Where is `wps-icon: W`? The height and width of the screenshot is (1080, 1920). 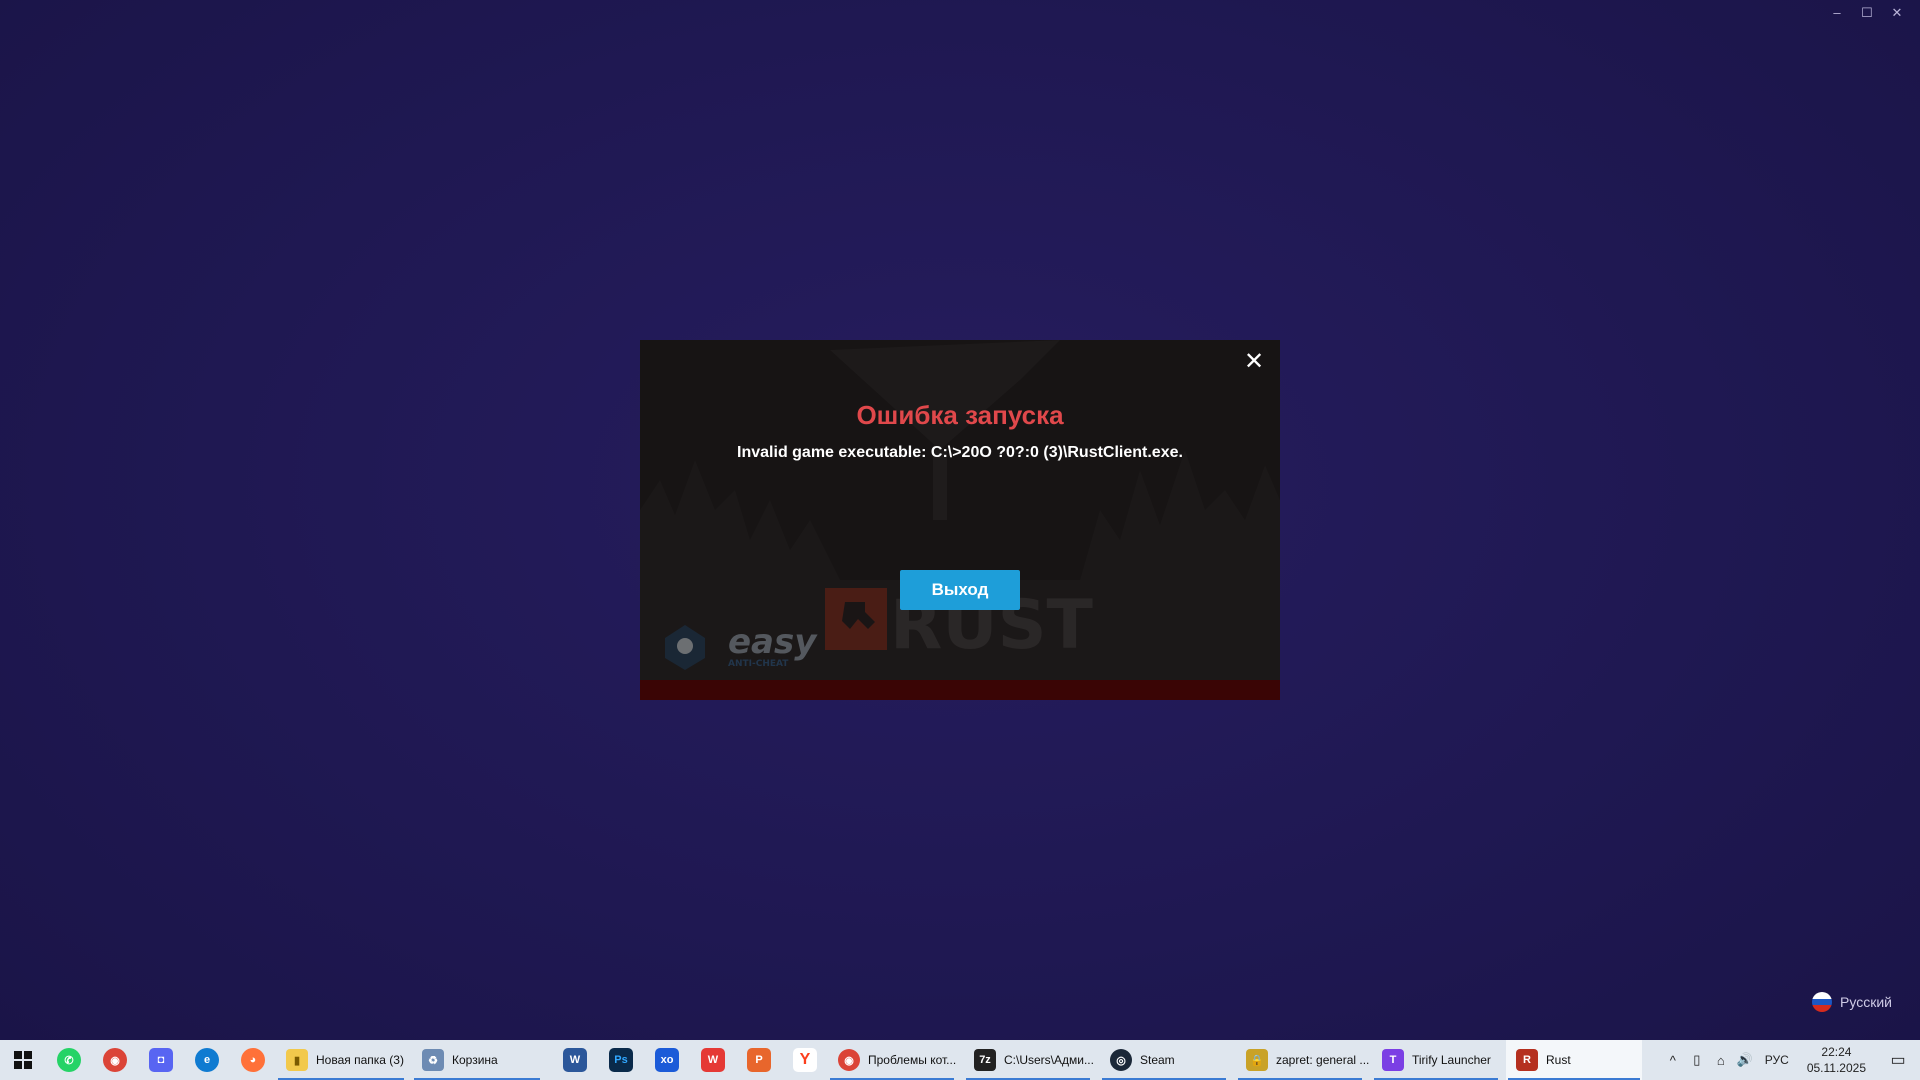 wps-icon: W is located at coordinates (713, 1060).